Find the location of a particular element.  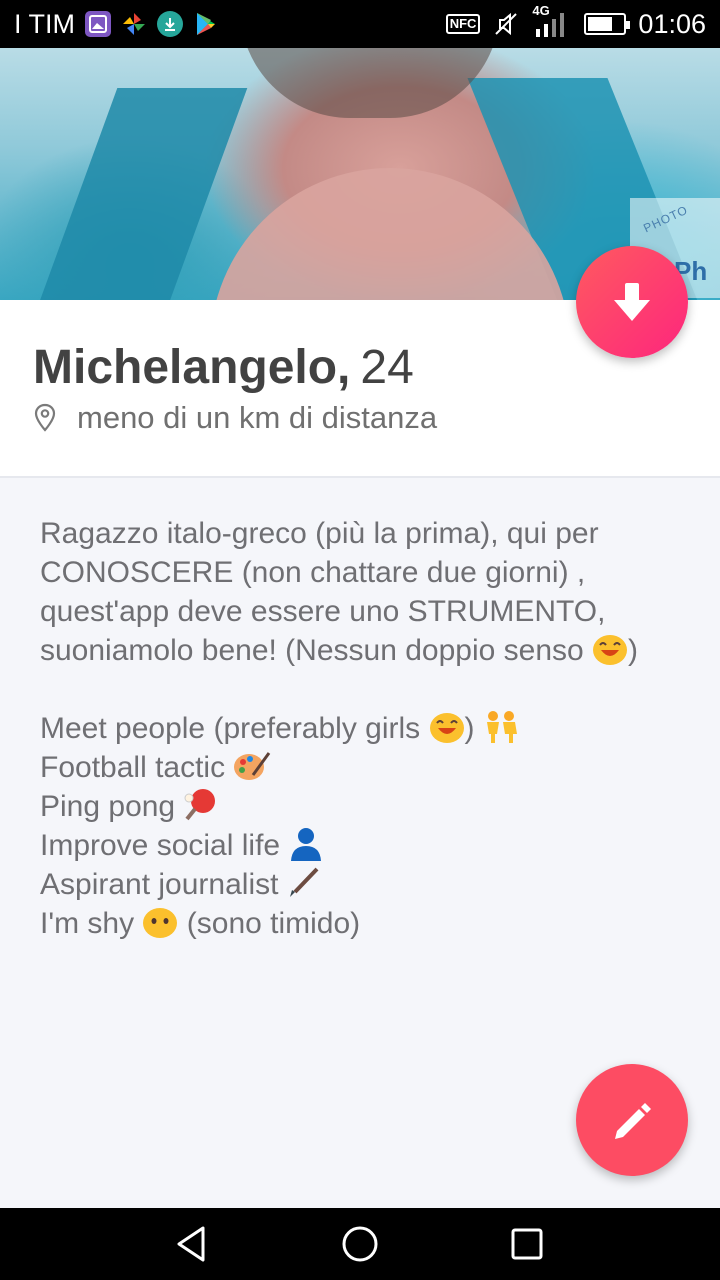

distance-label: meno di un km di distanza is located at coordinates (257, 417).